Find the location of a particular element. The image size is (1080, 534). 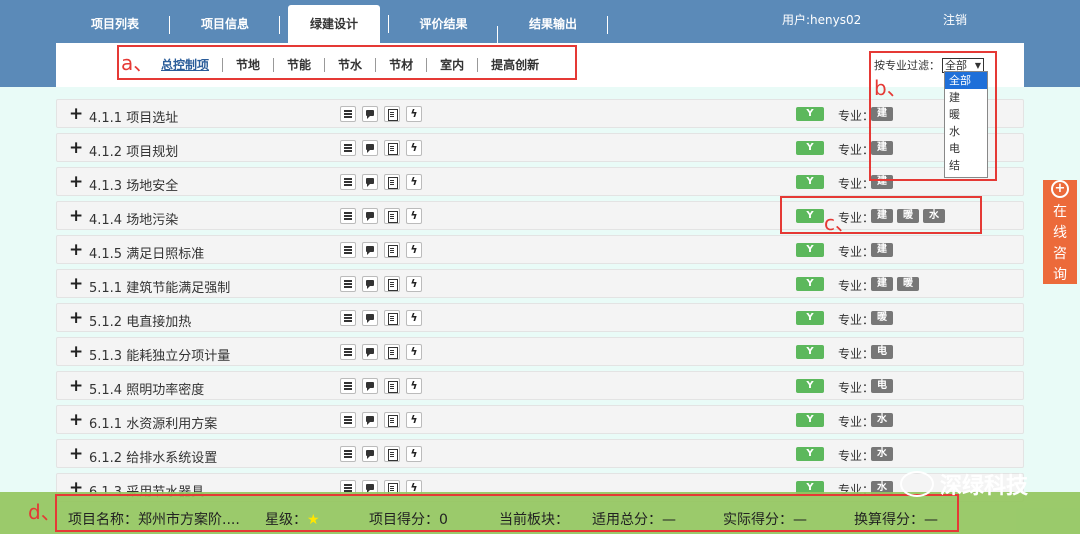

logout-link: 注销 is located at coordinates (955, 19).